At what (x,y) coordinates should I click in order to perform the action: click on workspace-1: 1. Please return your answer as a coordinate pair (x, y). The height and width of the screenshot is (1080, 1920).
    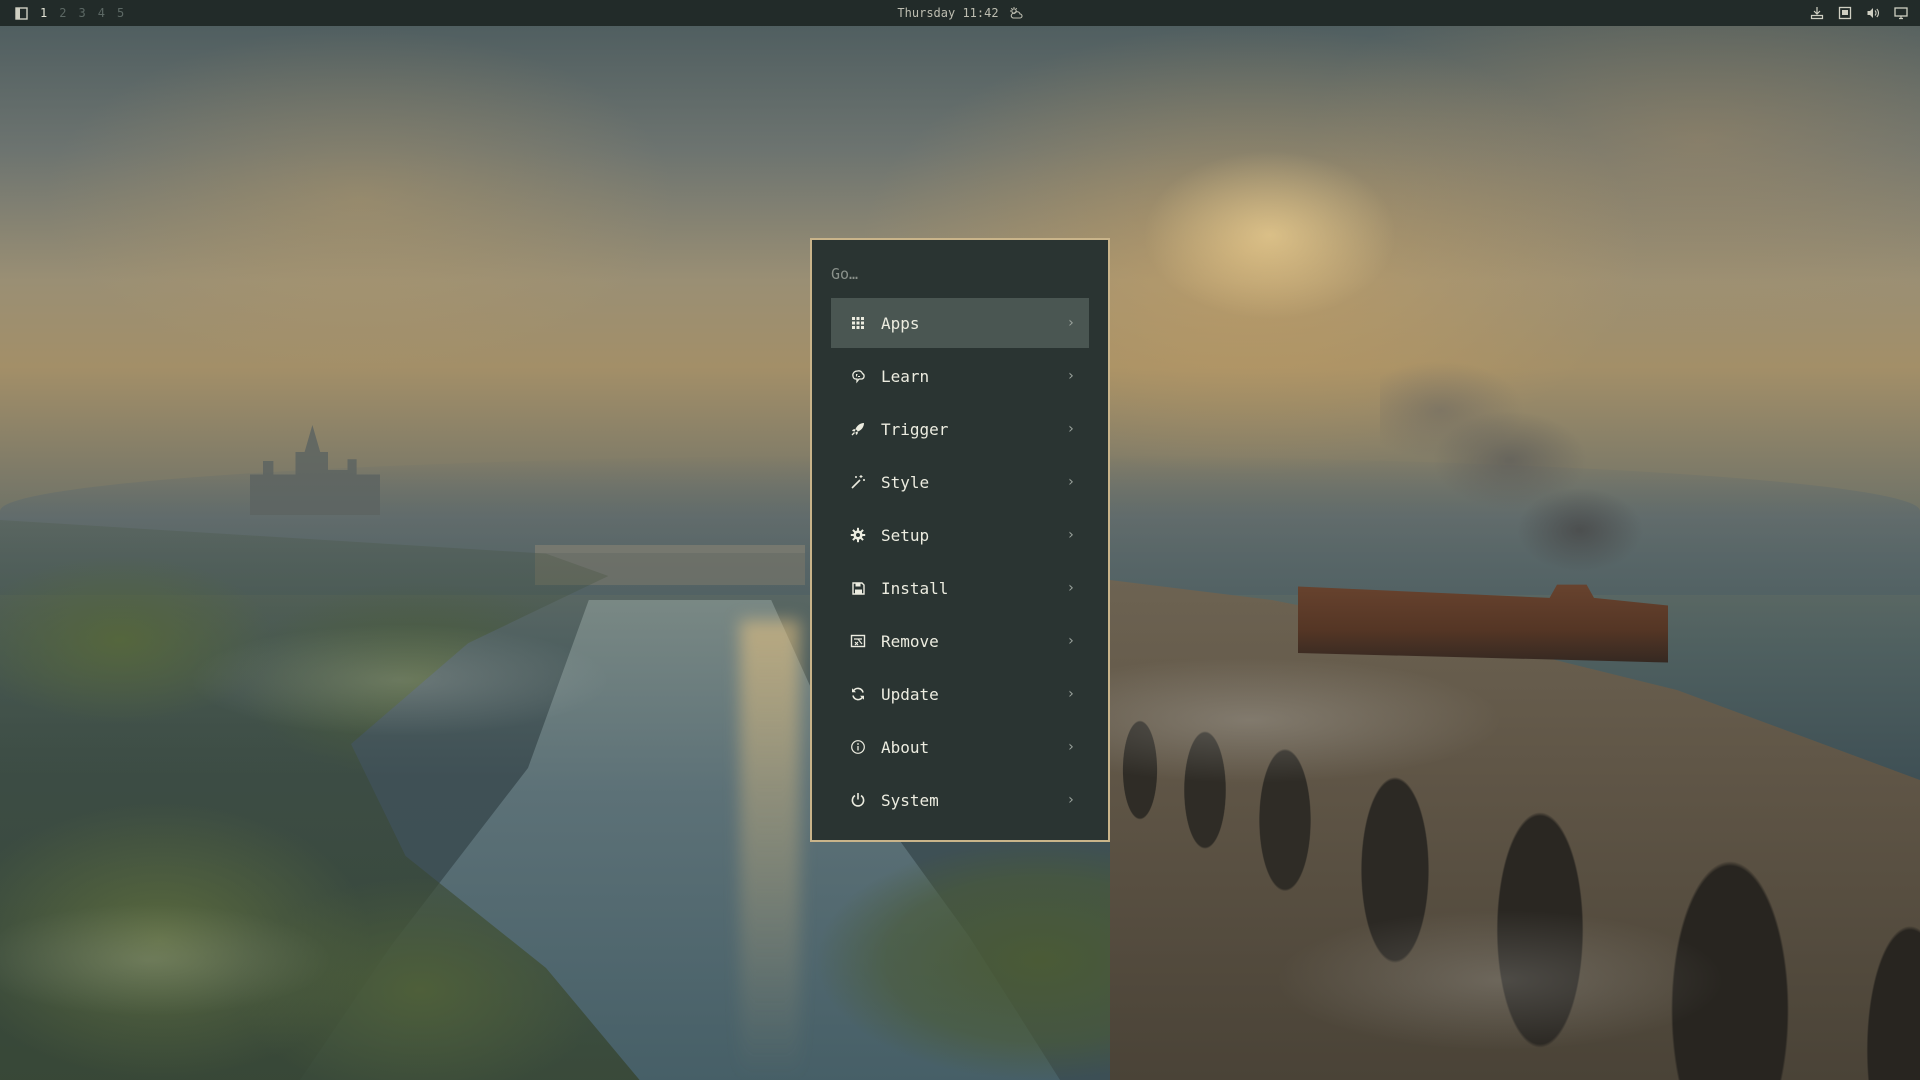
    Looking at the image, I should click on (43, 13).